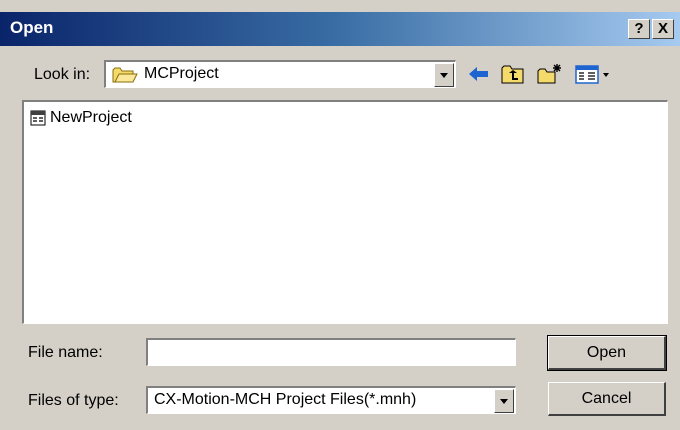 The height and width of the screenshot is (430, 680). I want to click on files-of-type-label: Files of type:, so click(73, 400).